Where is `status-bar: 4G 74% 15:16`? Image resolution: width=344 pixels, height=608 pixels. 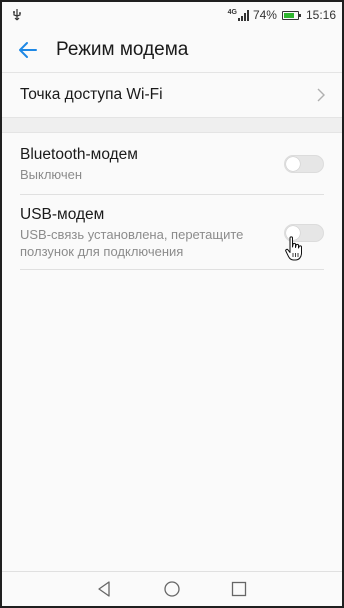
status-bar: 4G 74% 15:16 is located at coordinates (172, 15).